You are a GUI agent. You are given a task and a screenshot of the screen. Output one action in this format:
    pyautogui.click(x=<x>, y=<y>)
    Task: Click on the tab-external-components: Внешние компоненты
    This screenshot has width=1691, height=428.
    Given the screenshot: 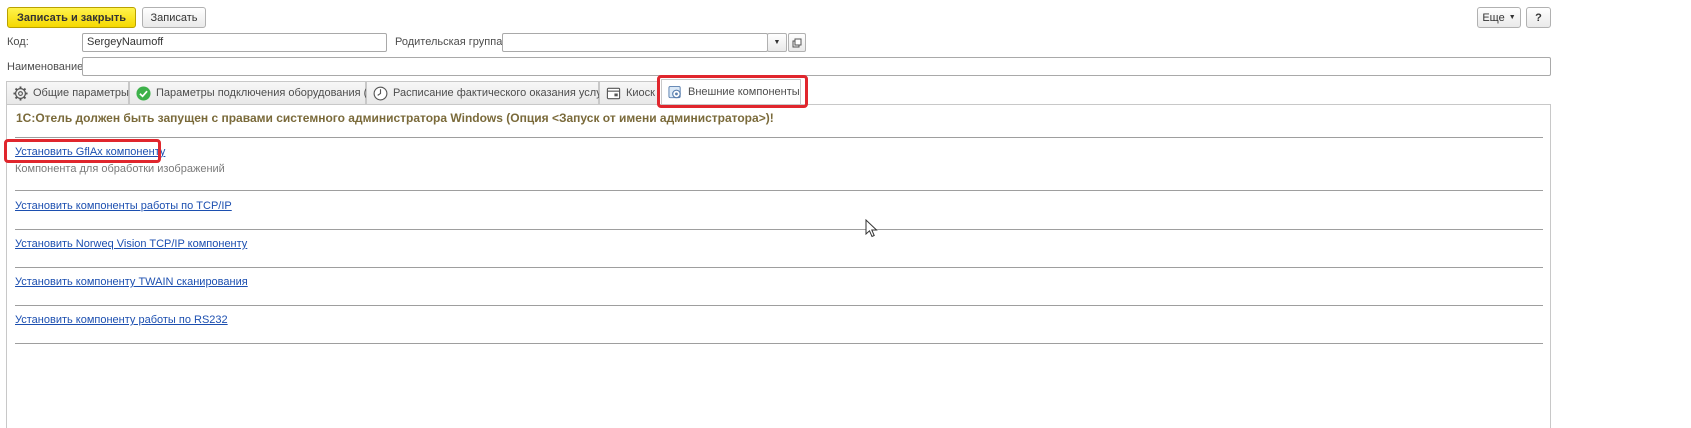 What is the action you would take?
    pyautogui.click(x=731, y=91)
    